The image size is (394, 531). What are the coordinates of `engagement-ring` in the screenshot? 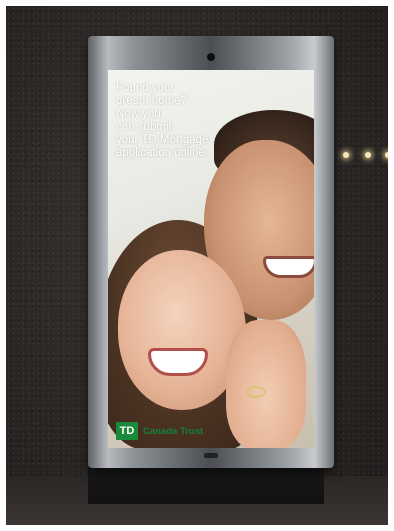 It's located at (256, 392).